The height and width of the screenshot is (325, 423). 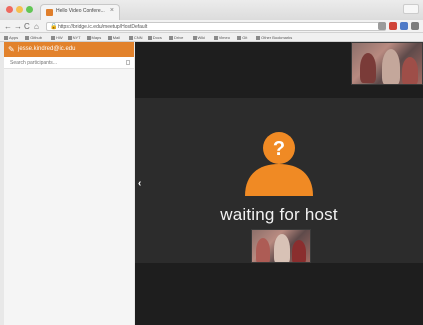 I want to click on bookmark-item: Other Bookmarks, so click(x=274, y=37).